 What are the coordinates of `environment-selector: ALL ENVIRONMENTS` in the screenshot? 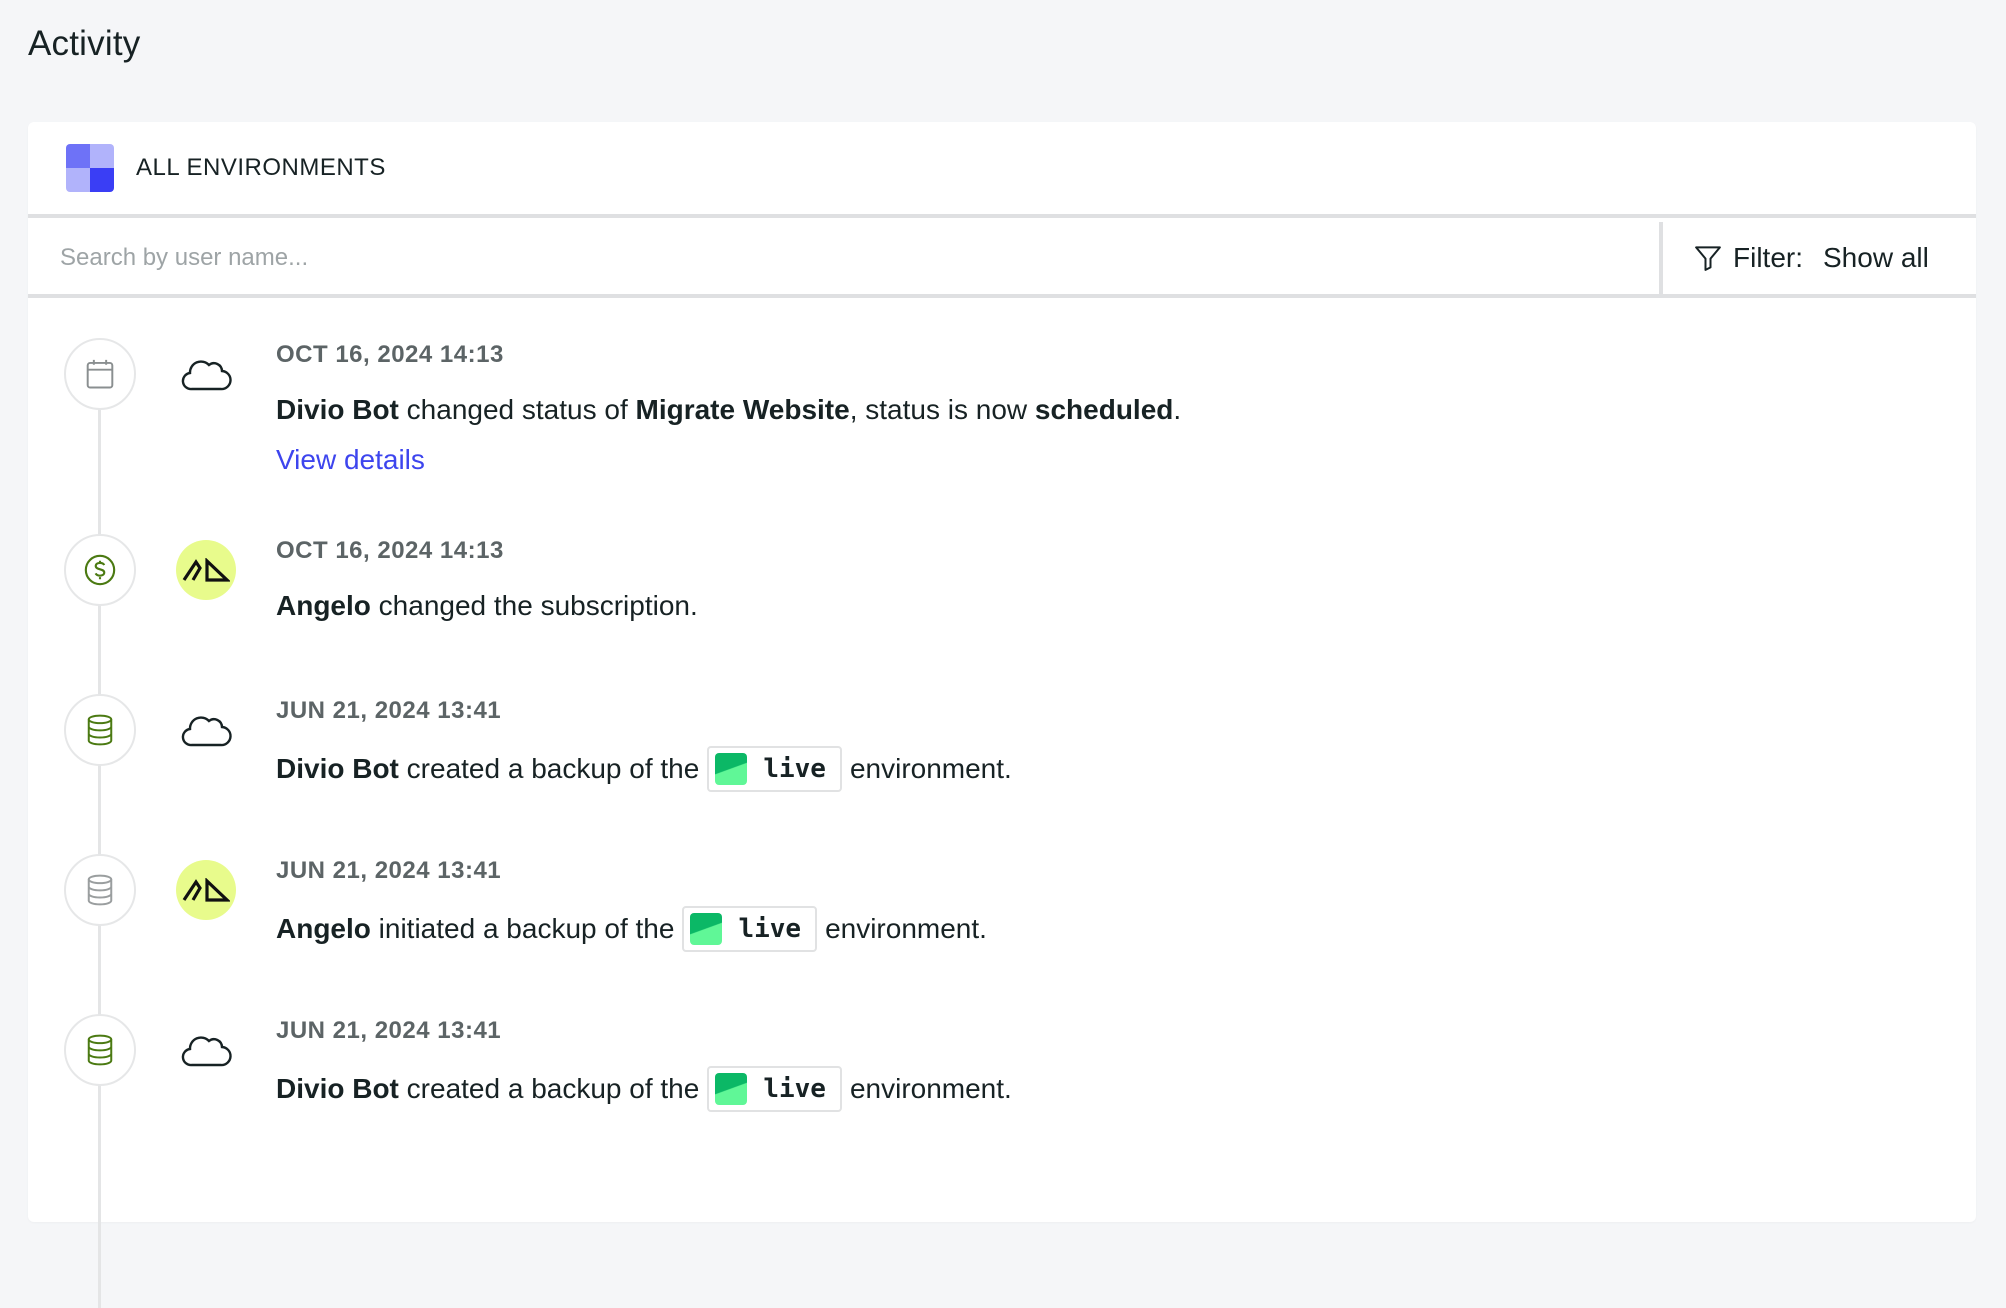 It's located at (1002, 170).